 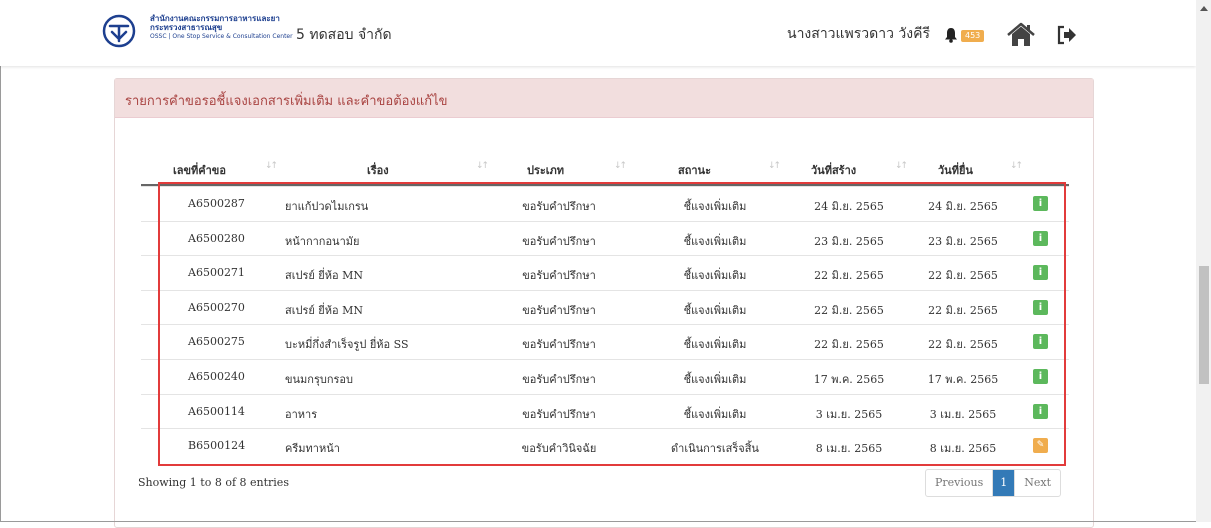 I want to click on col-header-request-no: เลขที่คำขอ, so click(x=199, y=170).